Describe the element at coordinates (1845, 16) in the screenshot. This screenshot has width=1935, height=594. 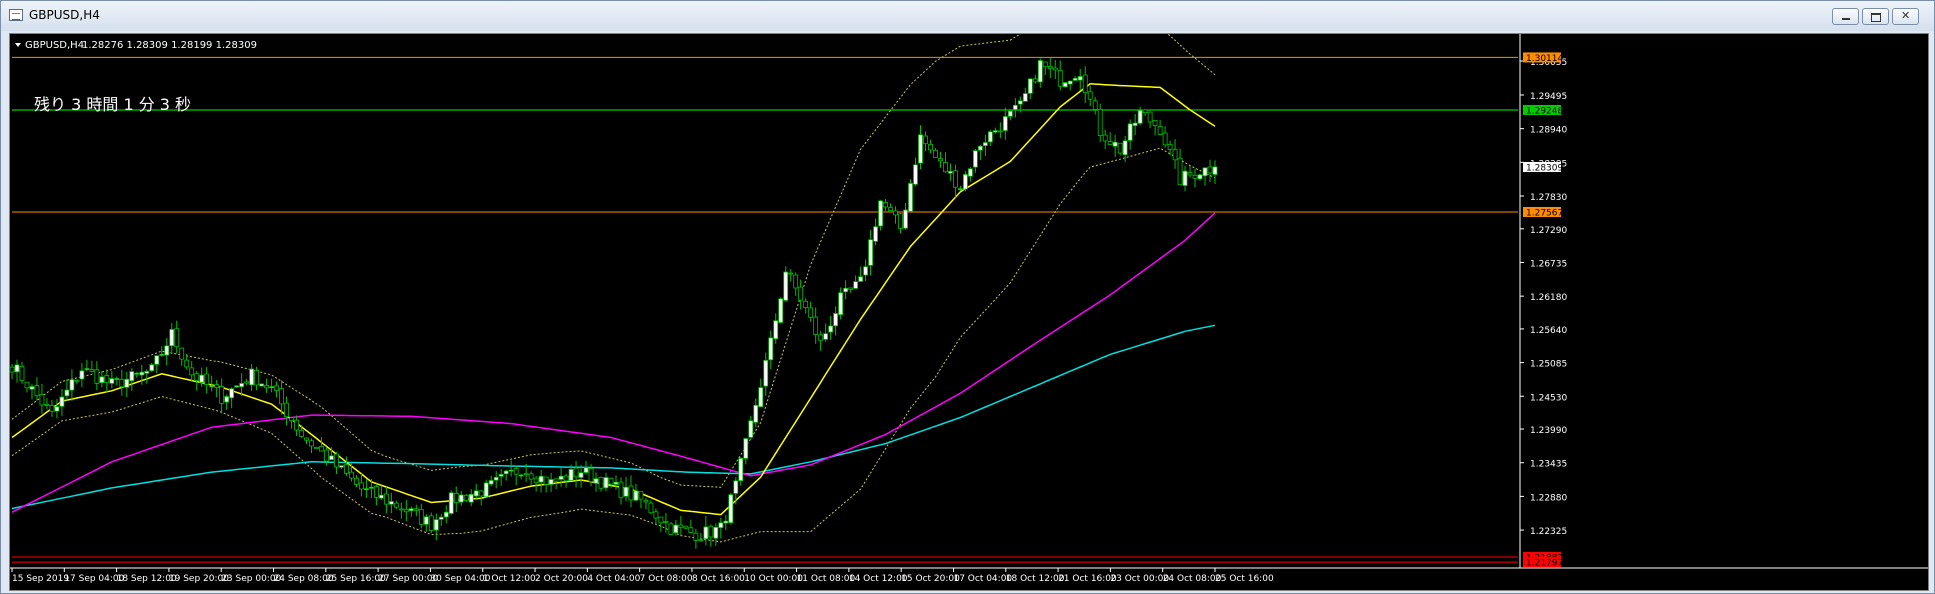
I see `minimize-button` at that location.